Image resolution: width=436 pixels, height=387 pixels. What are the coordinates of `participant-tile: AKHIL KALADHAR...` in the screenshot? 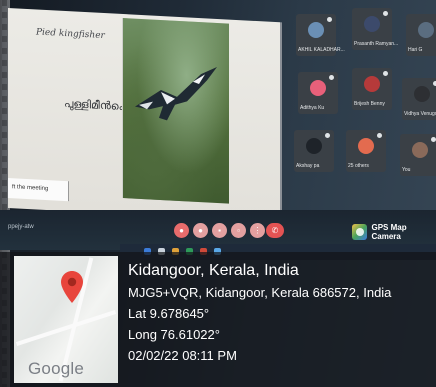 It's located at (320, 35).